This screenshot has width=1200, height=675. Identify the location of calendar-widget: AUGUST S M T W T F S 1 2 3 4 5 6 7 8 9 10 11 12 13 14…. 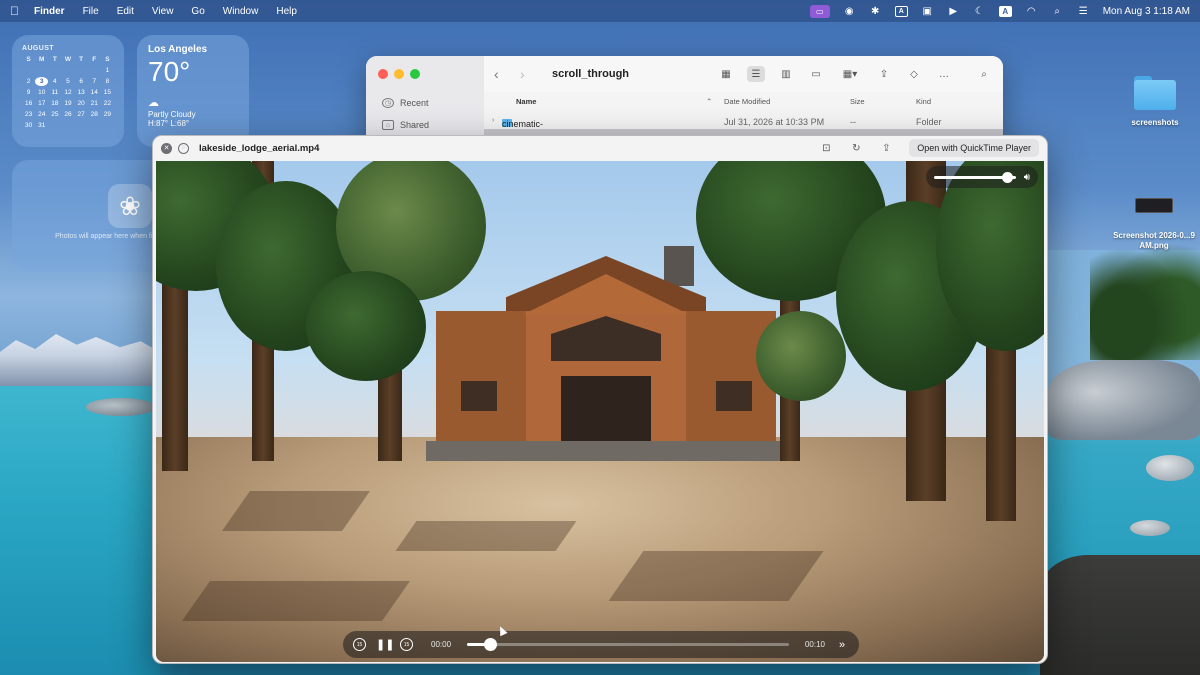
(68, 91).